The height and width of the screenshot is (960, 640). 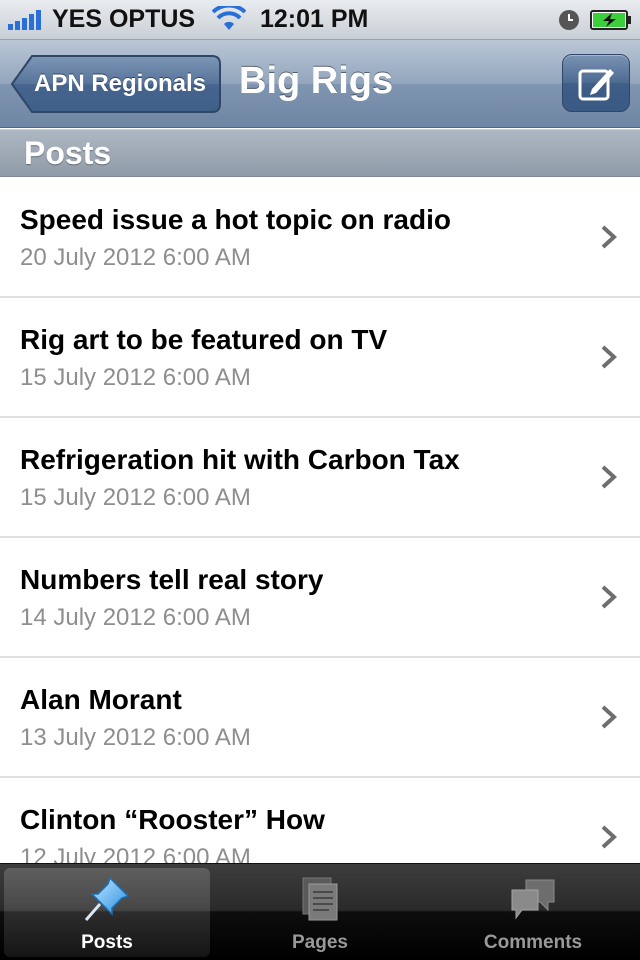 What do you see at coordinates (172, 819) in the screenshot?
I see `post-title: Clinton “Rooster” How` at bounding box center [172, 819].